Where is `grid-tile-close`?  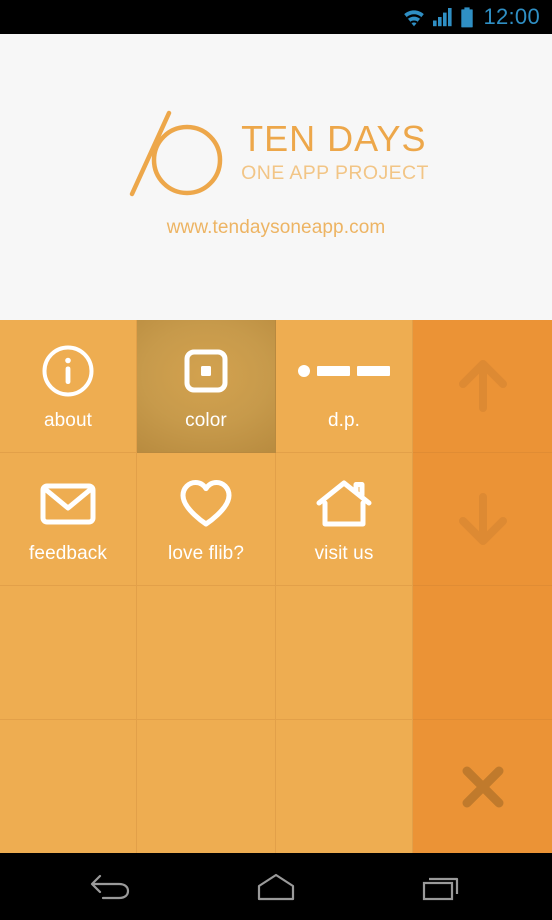
grid-tile-close is located at coordinates (482, 786).